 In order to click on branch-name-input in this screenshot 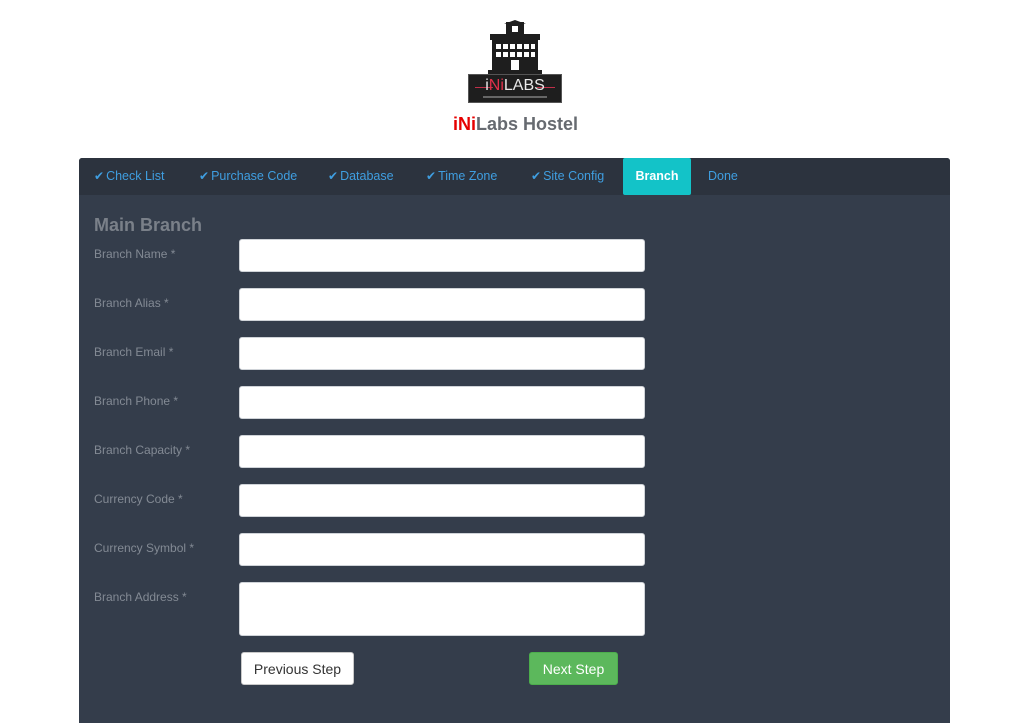, I will do `click(442, 255)`.